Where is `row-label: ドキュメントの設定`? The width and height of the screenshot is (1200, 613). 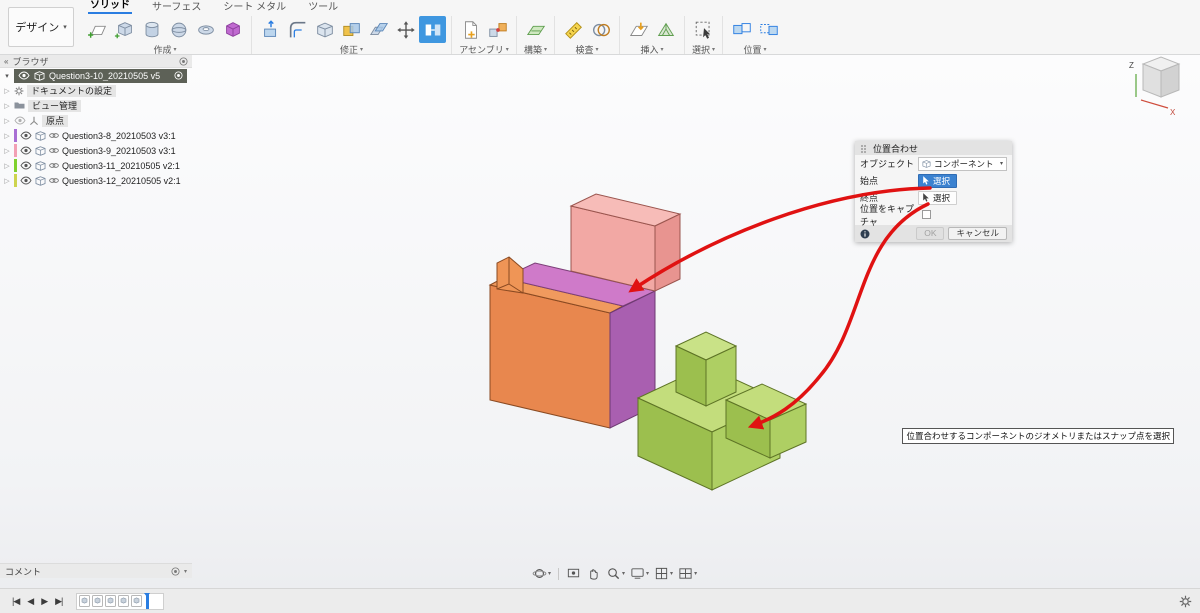
row-label: ドキュメントの設定 is located at coordinates (72, 90).